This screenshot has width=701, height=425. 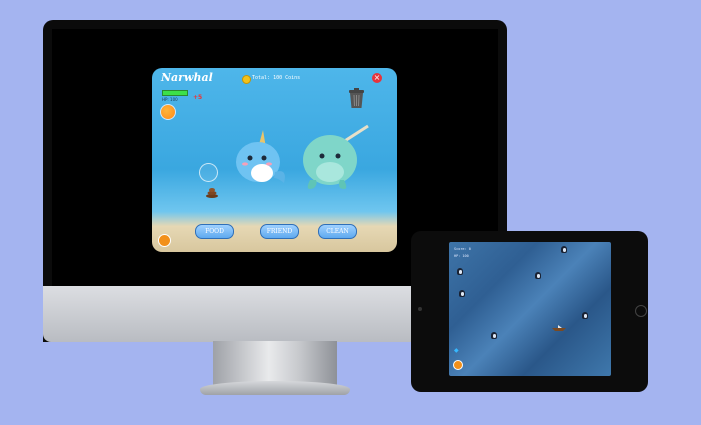 I want to click on coin-total: Total: 100 Coins, so click(x=276, y=78).